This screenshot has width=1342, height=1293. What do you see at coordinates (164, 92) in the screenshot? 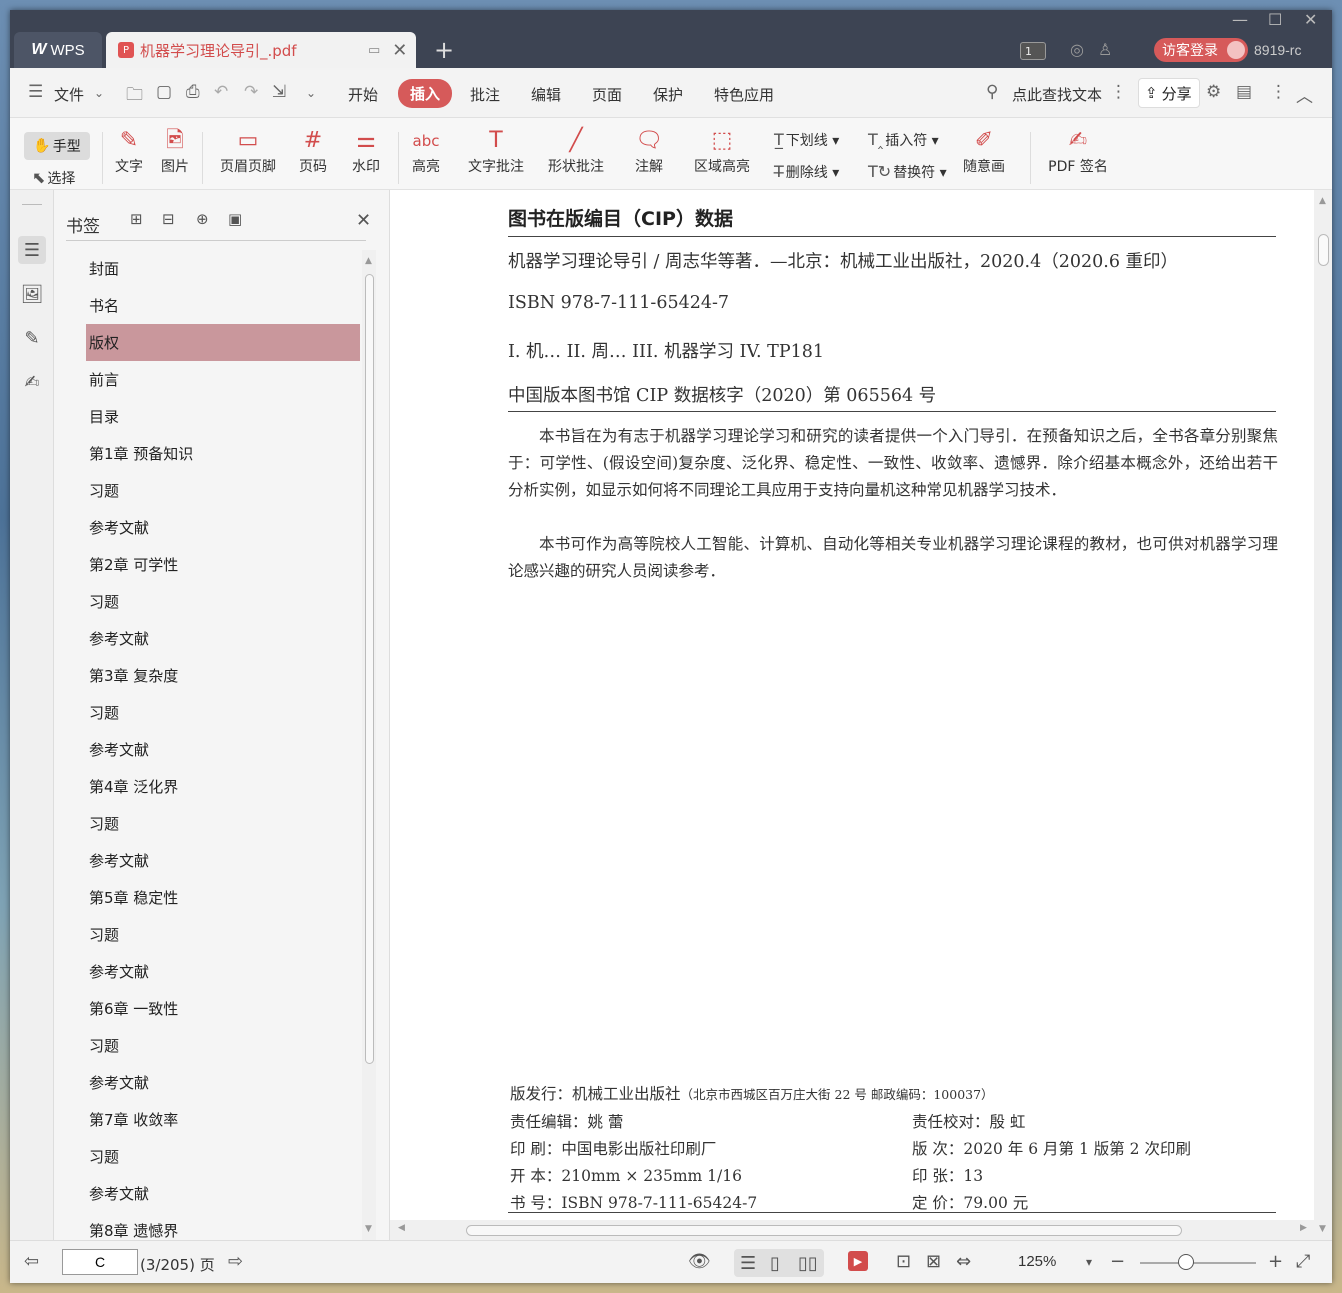
I see `save-icon: ▢` at bounding box center [164, 92].